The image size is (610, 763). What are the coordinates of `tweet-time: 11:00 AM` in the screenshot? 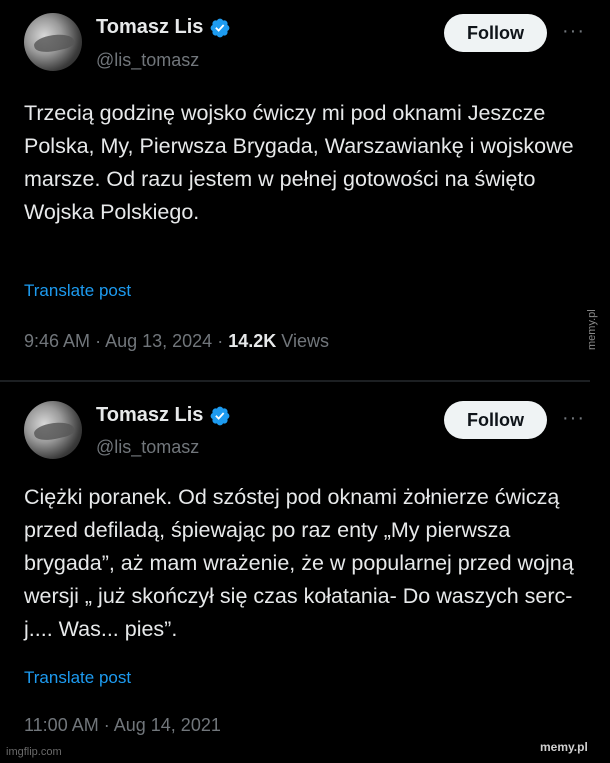 It's located at (61, 725).